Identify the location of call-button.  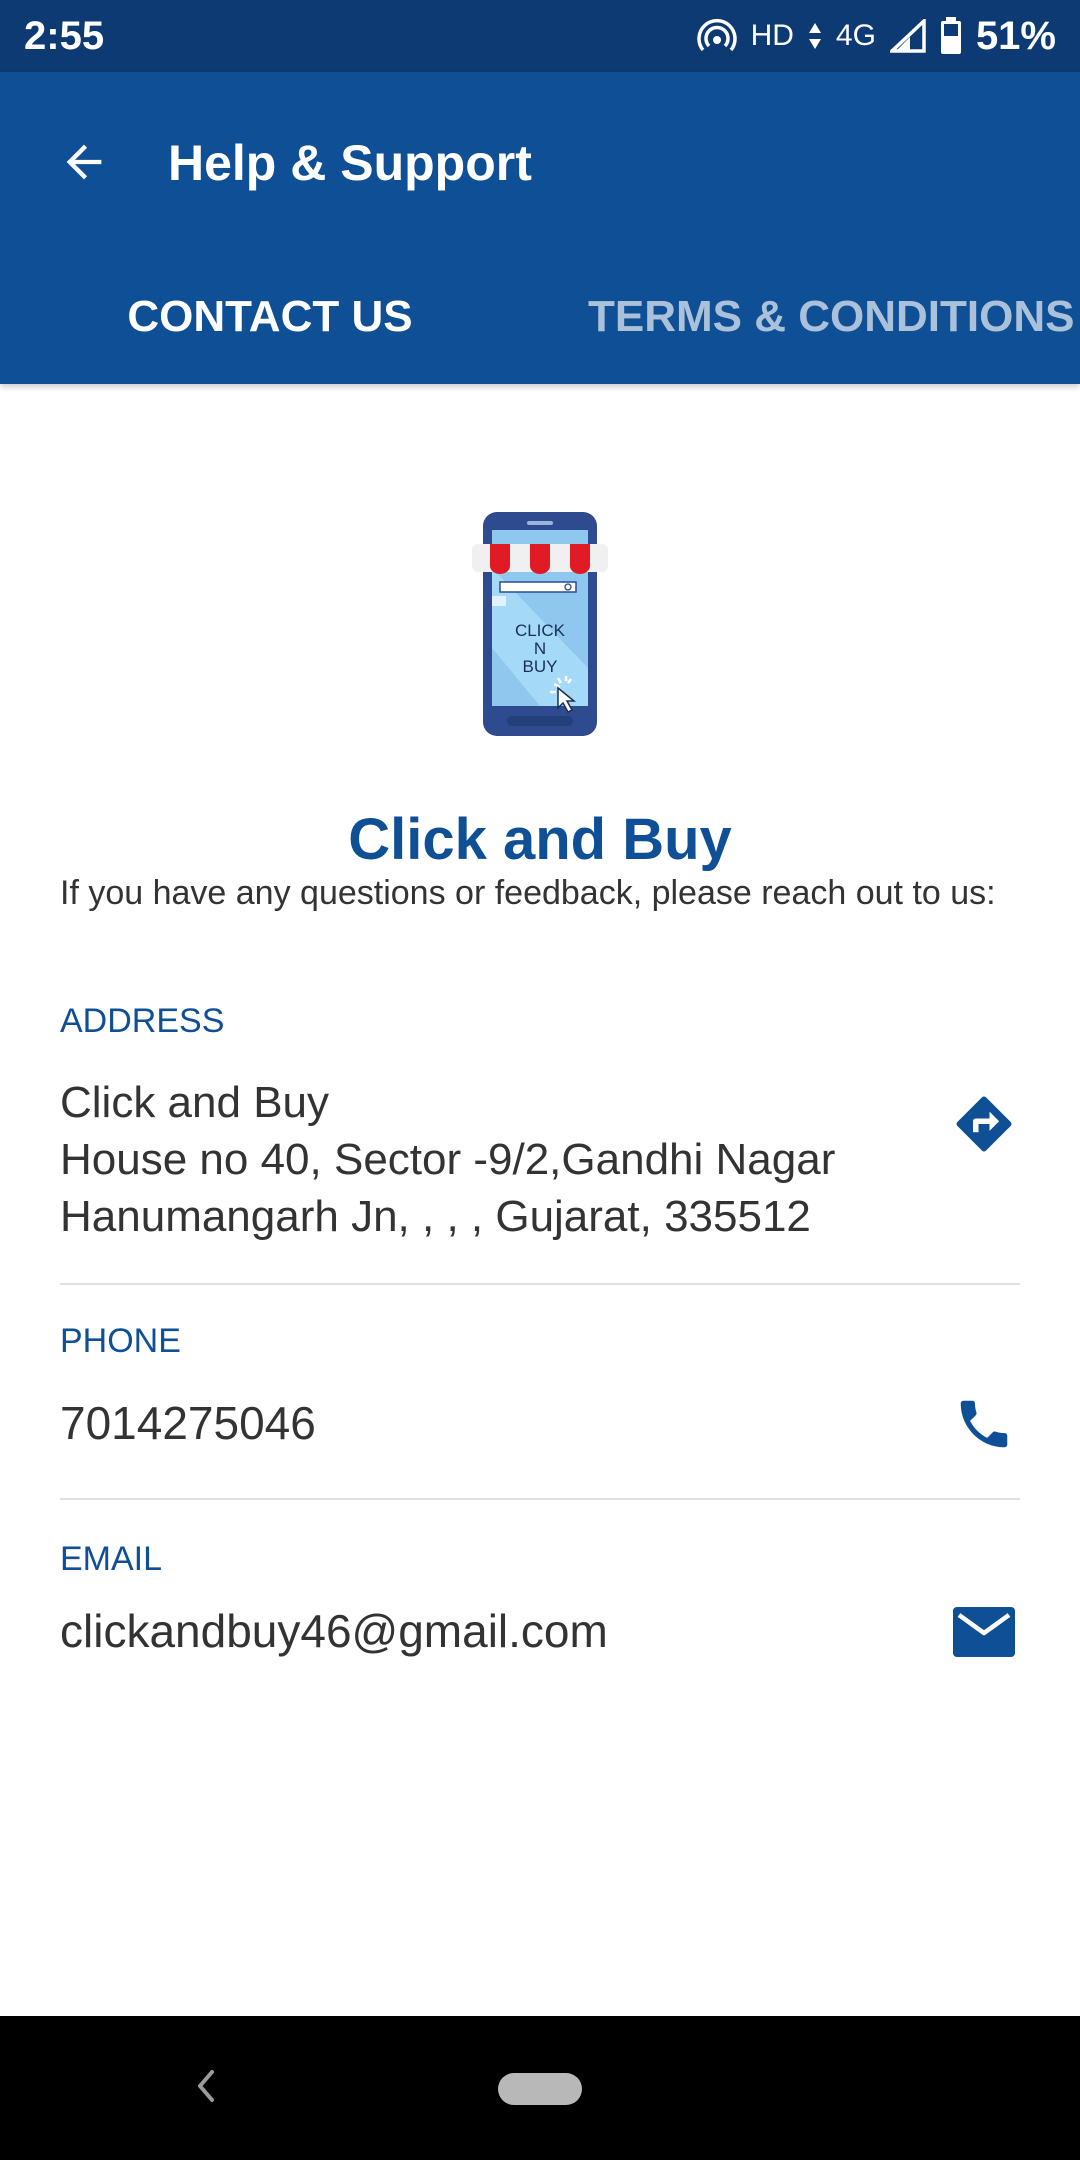
(984, 1424).